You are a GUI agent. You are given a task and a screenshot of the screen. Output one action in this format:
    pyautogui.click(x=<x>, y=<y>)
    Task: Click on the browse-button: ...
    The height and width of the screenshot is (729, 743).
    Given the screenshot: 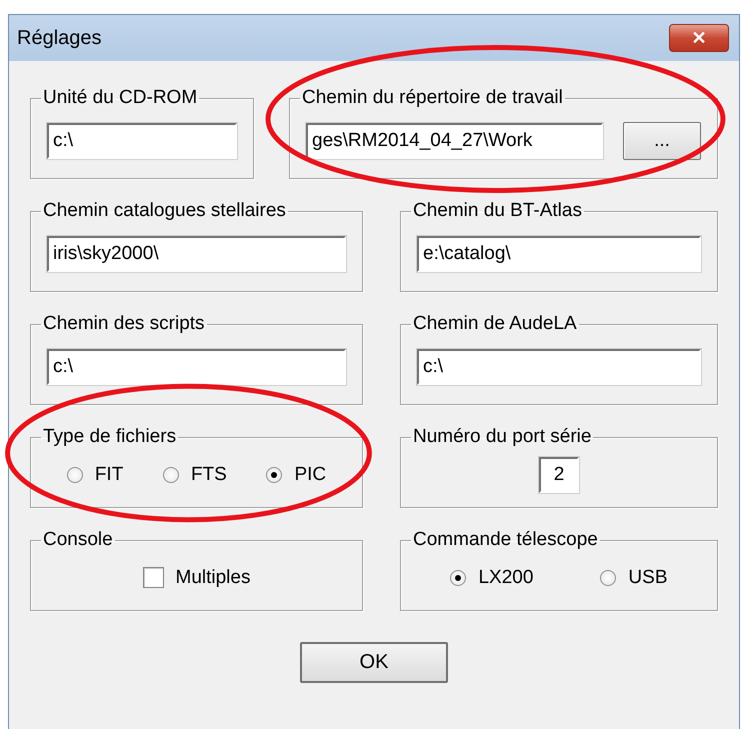 What is the action you would take?
    pyautogui.click(x=662, y=141)
    